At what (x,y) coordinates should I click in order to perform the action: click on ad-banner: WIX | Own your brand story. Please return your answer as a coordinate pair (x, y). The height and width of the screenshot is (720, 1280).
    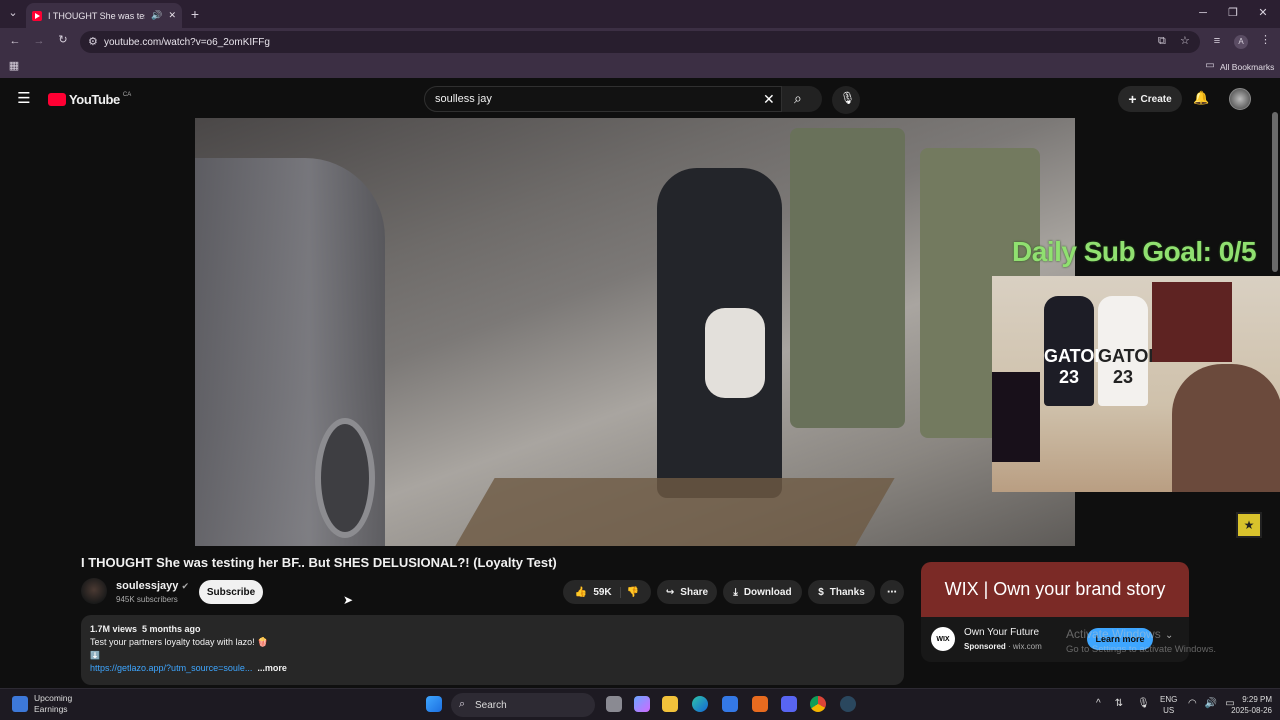
    Looking at the image, I should click on (1055, 589).